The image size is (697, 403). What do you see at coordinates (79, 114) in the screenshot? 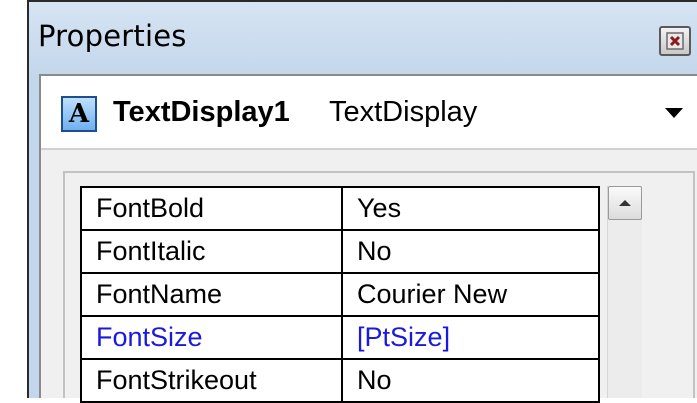
I see `text-display-icon: A` at bounding box center [79, 114].